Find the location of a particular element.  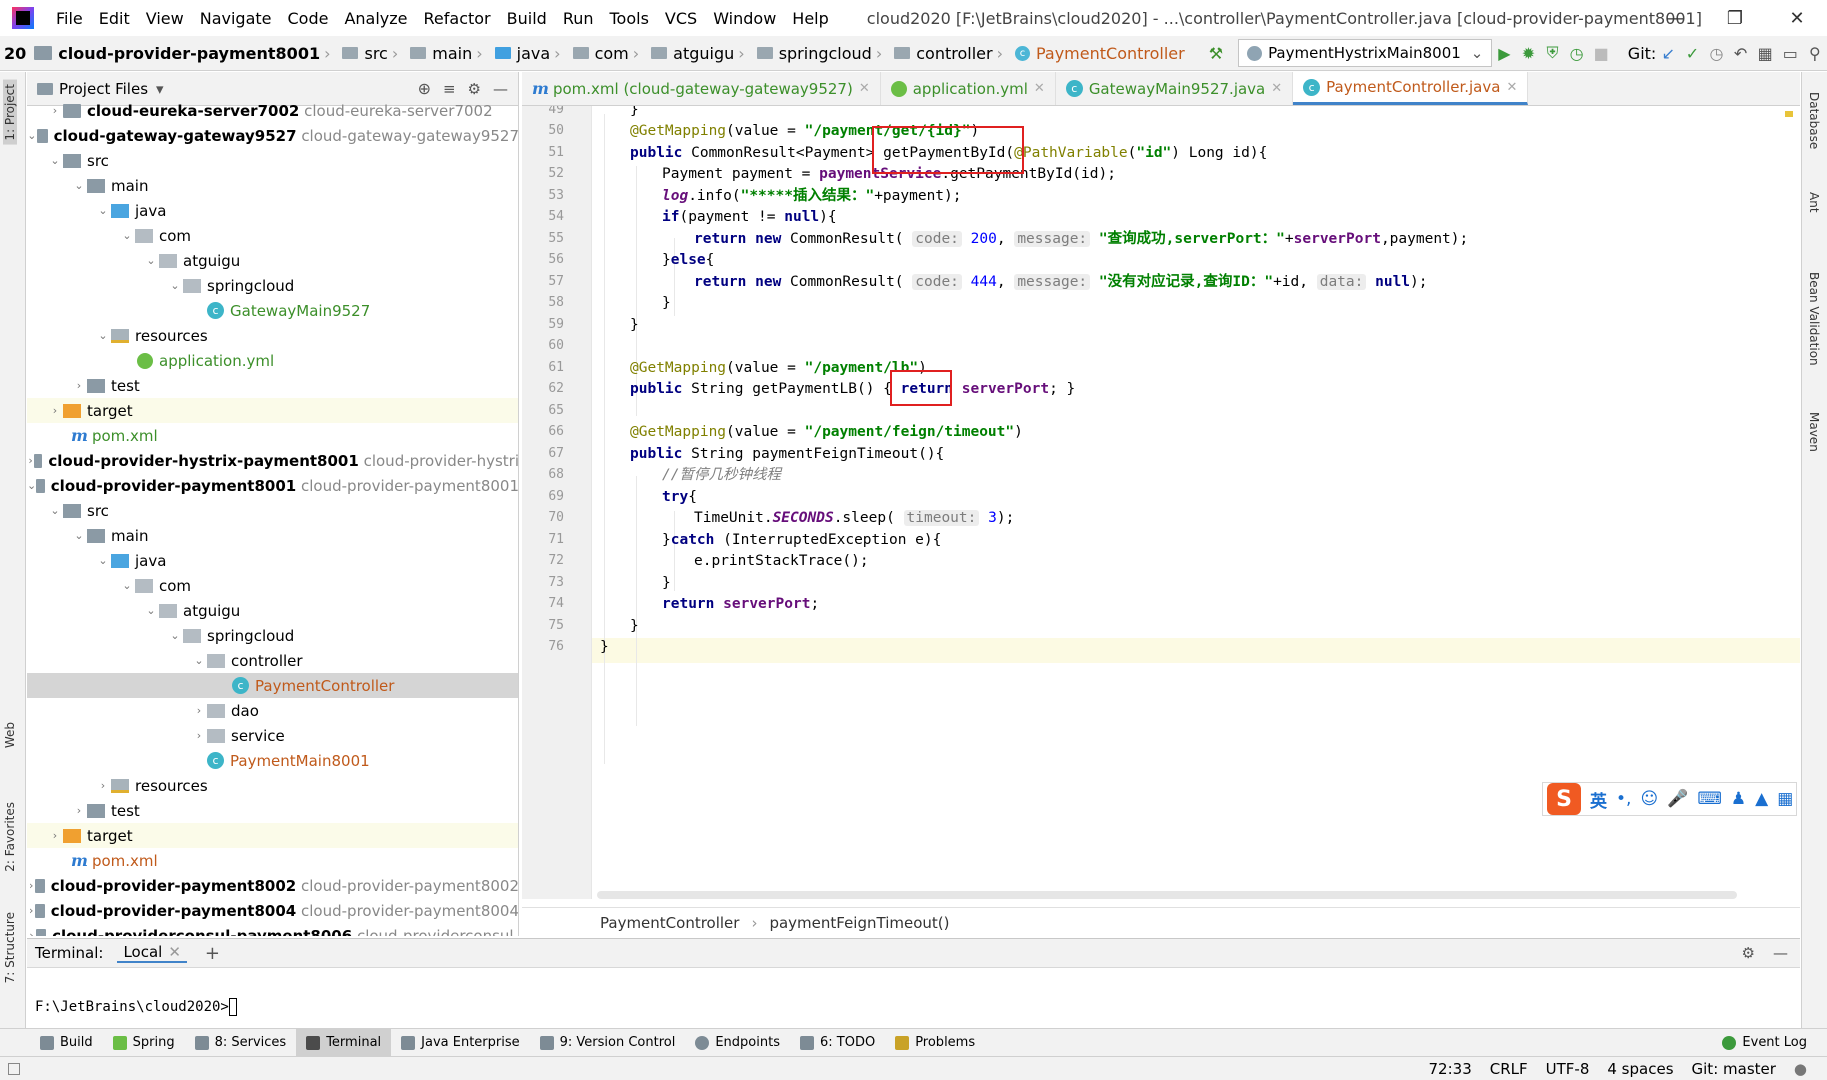

collapse-all-icon: ≡ is located at coordinates (449, 89).